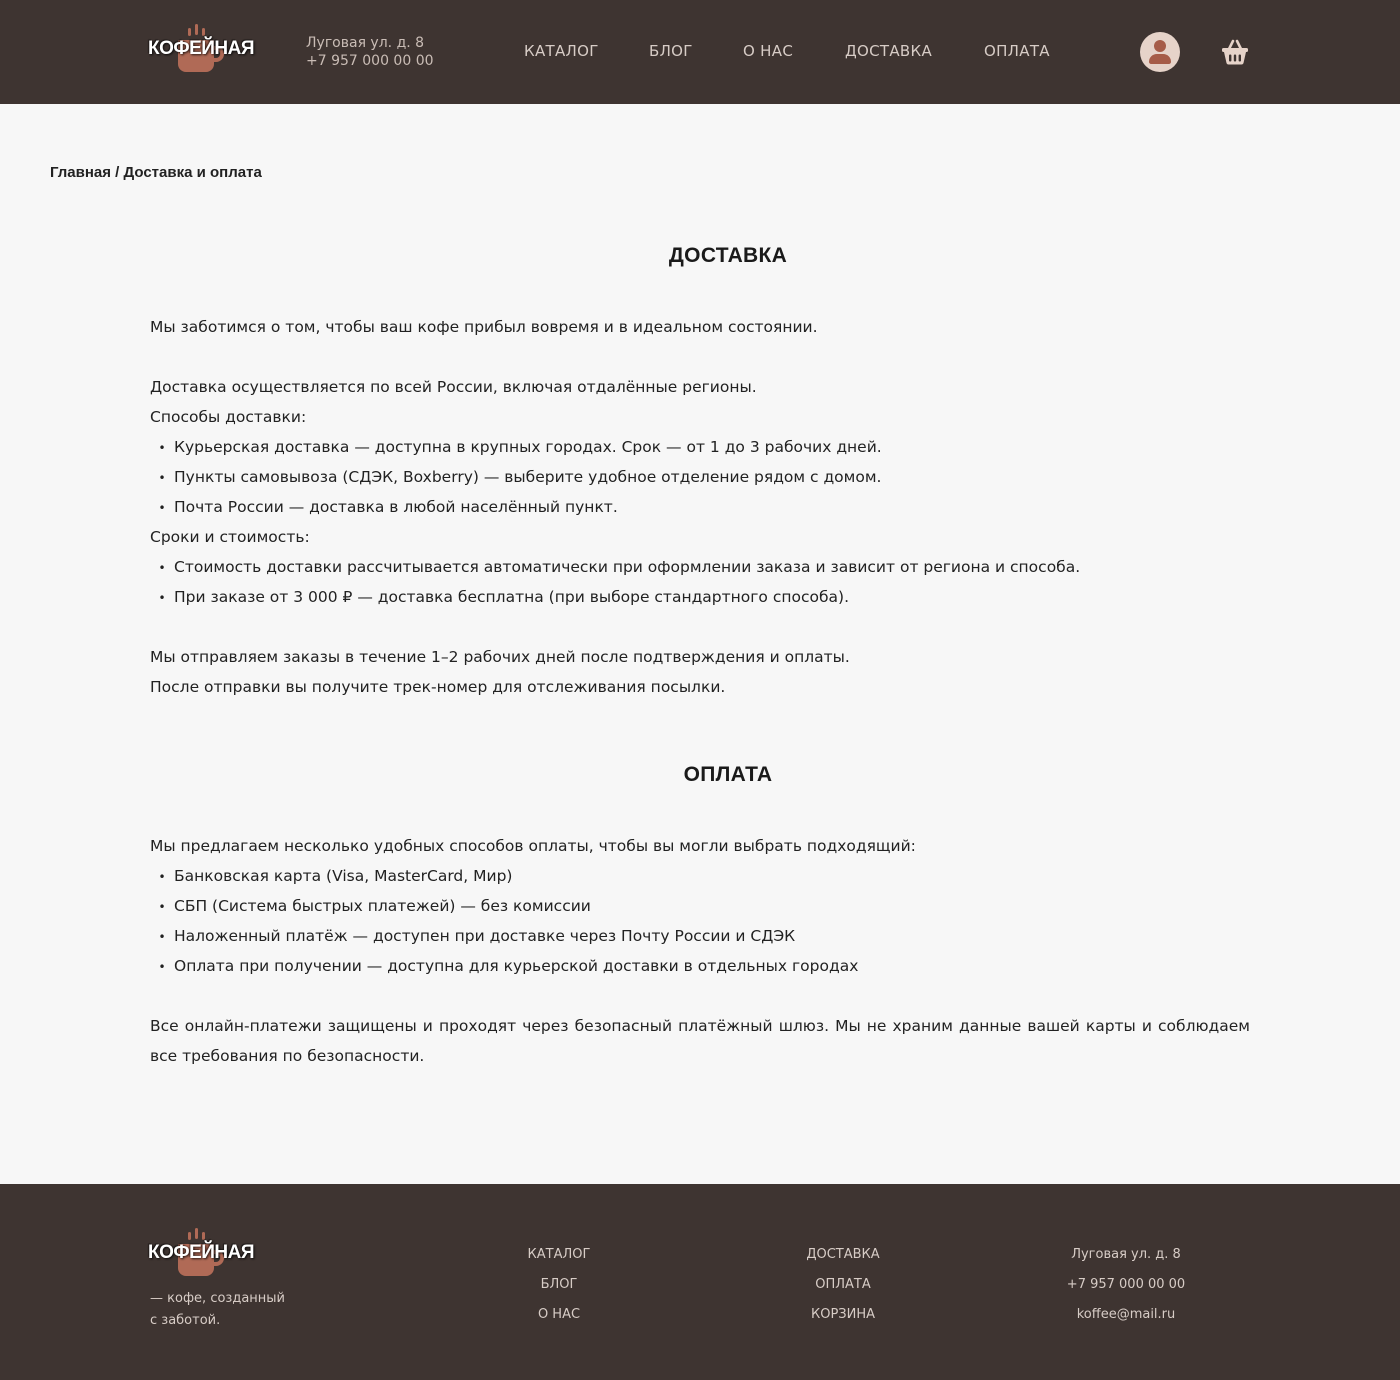 The height and width of the screenshot is (1380, 1400). I want to click on basket-icon, so click(1235, 52).